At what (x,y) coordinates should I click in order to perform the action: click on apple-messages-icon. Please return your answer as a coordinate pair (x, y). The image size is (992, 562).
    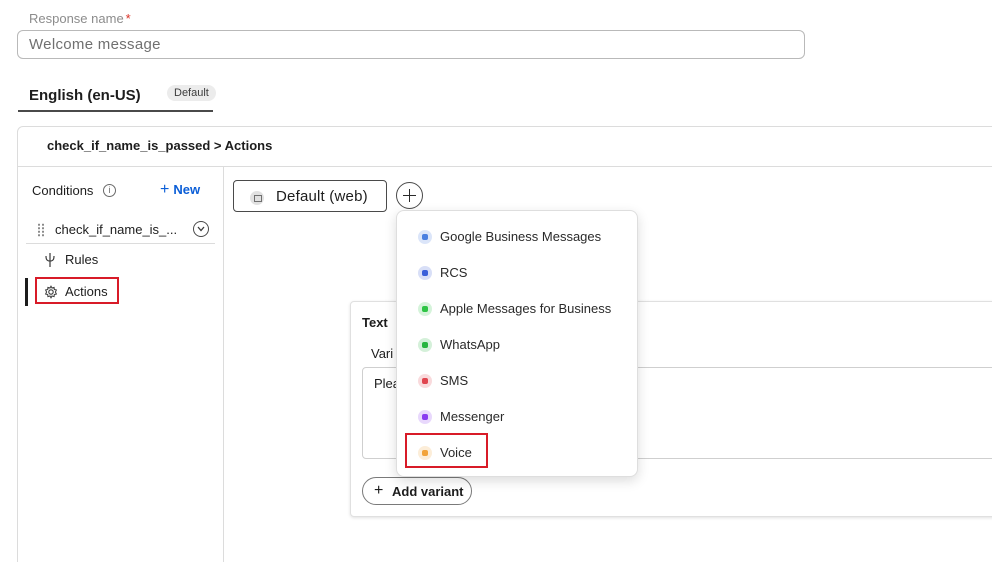
    Looking at the image, I should click on (425, 309).